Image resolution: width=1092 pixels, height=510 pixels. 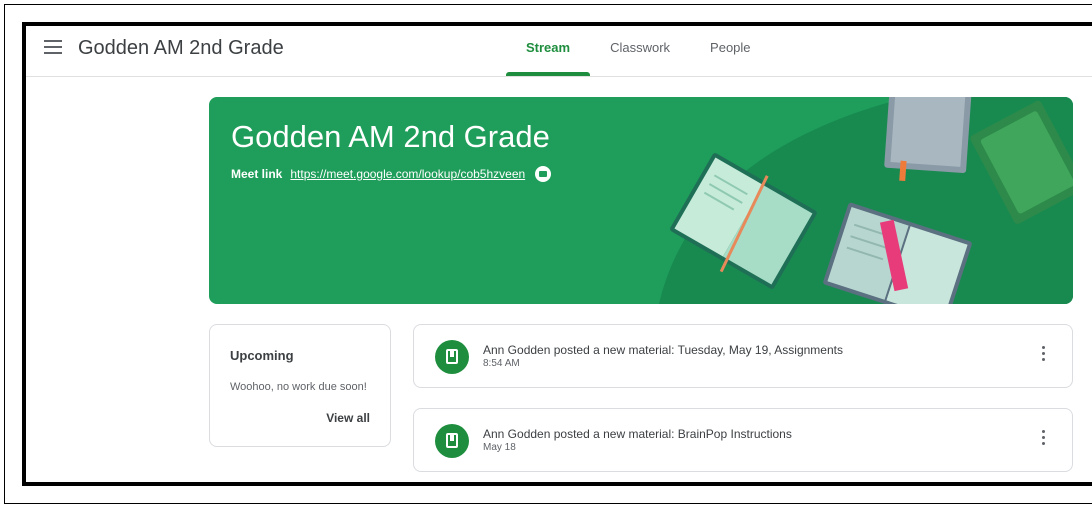 What do you see at coordinates (390, 136) in the screenshot?
I see `banner-class-title: Godden AM 2nd Grade` at bounding box center [390, 136].